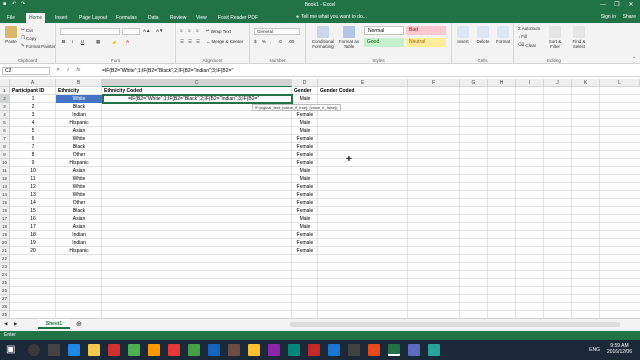 Image resolution: width=640 pixels, height=360 pixels. What do you see at coordinates (5, 324) in the screenshot?
I see `prev-sheet-icon: ◀` at bounding box center [5, 324].